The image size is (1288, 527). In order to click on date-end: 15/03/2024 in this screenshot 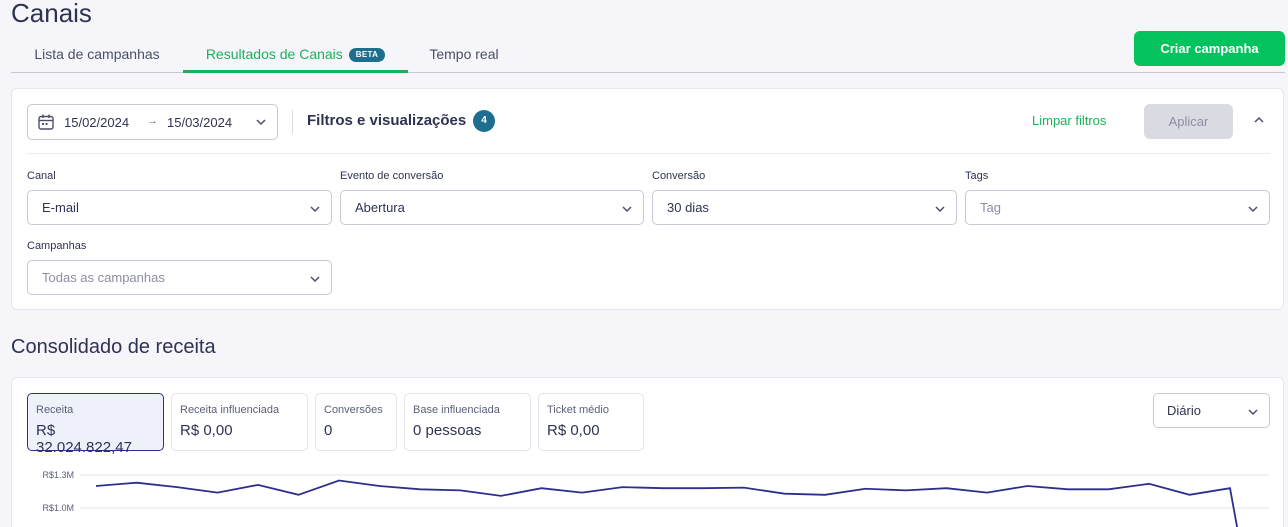, I will do `click(200, 122)`.